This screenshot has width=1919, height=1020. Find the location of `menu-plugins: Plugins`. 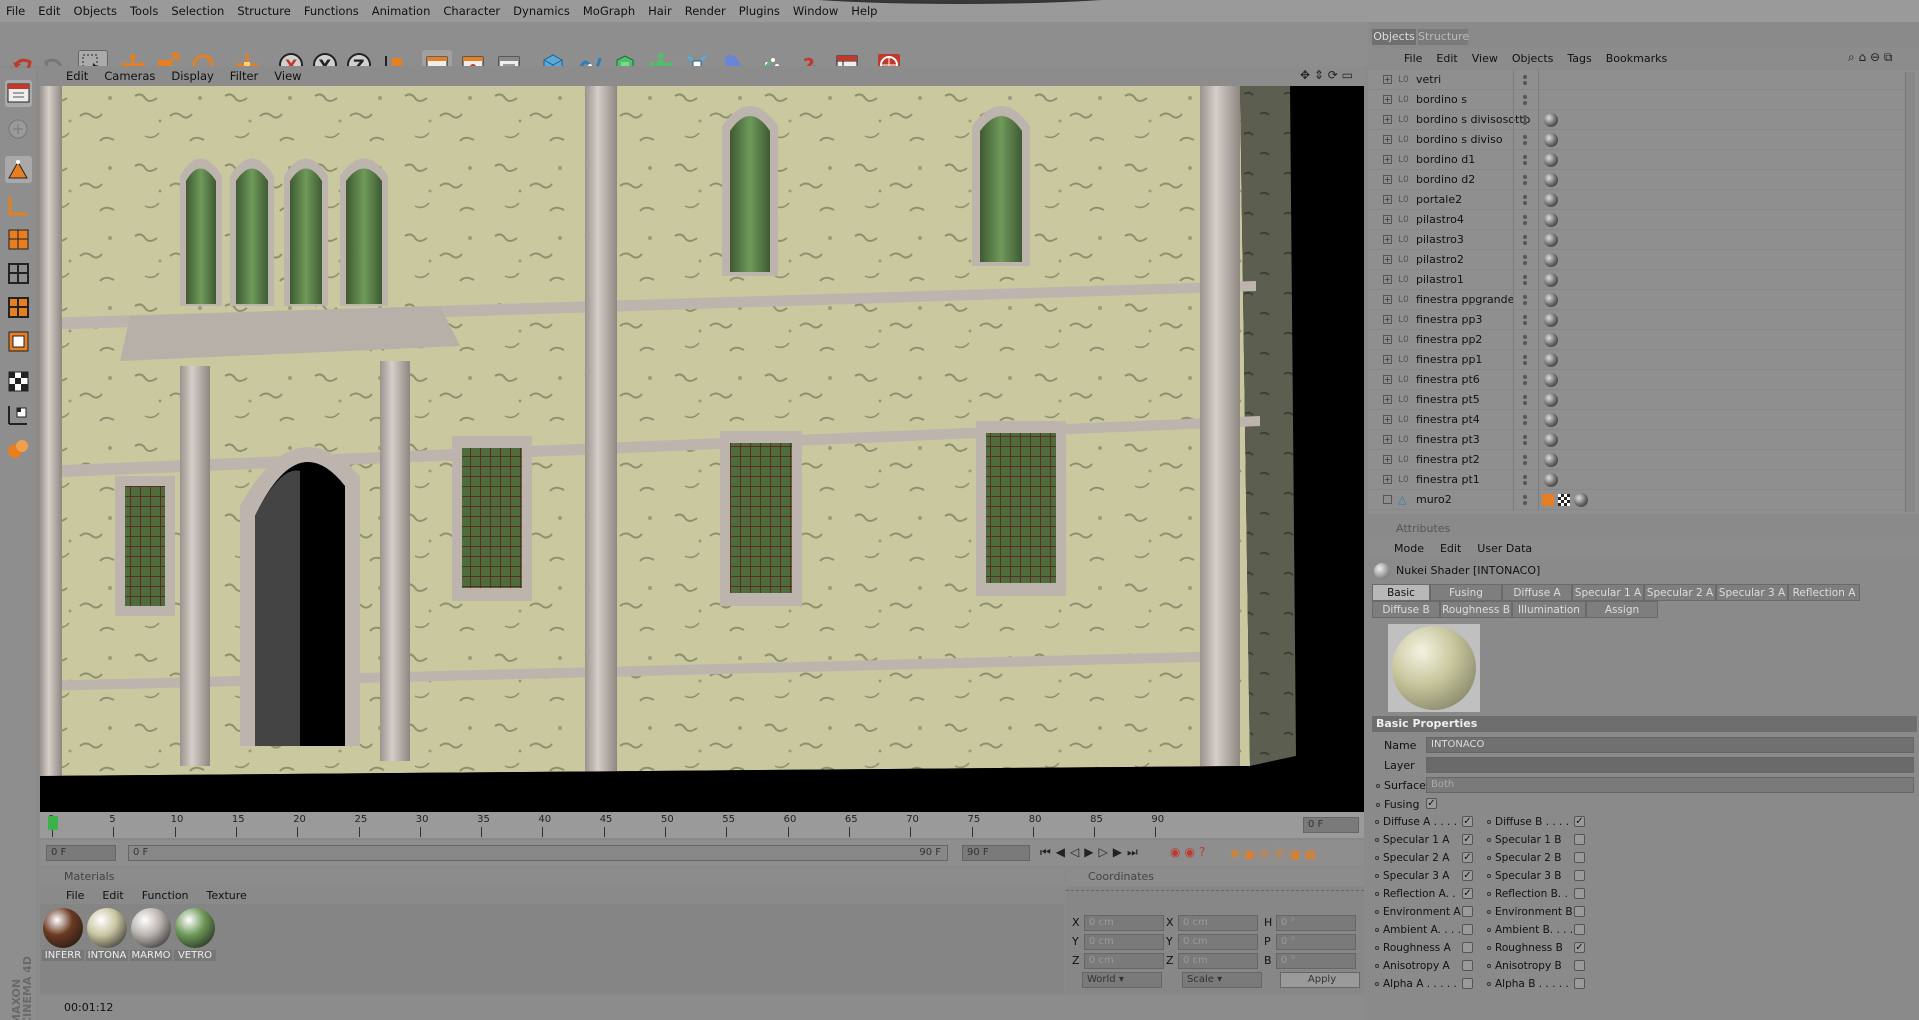

menu-plugins: Plugins is located at coordinates (759, 11).